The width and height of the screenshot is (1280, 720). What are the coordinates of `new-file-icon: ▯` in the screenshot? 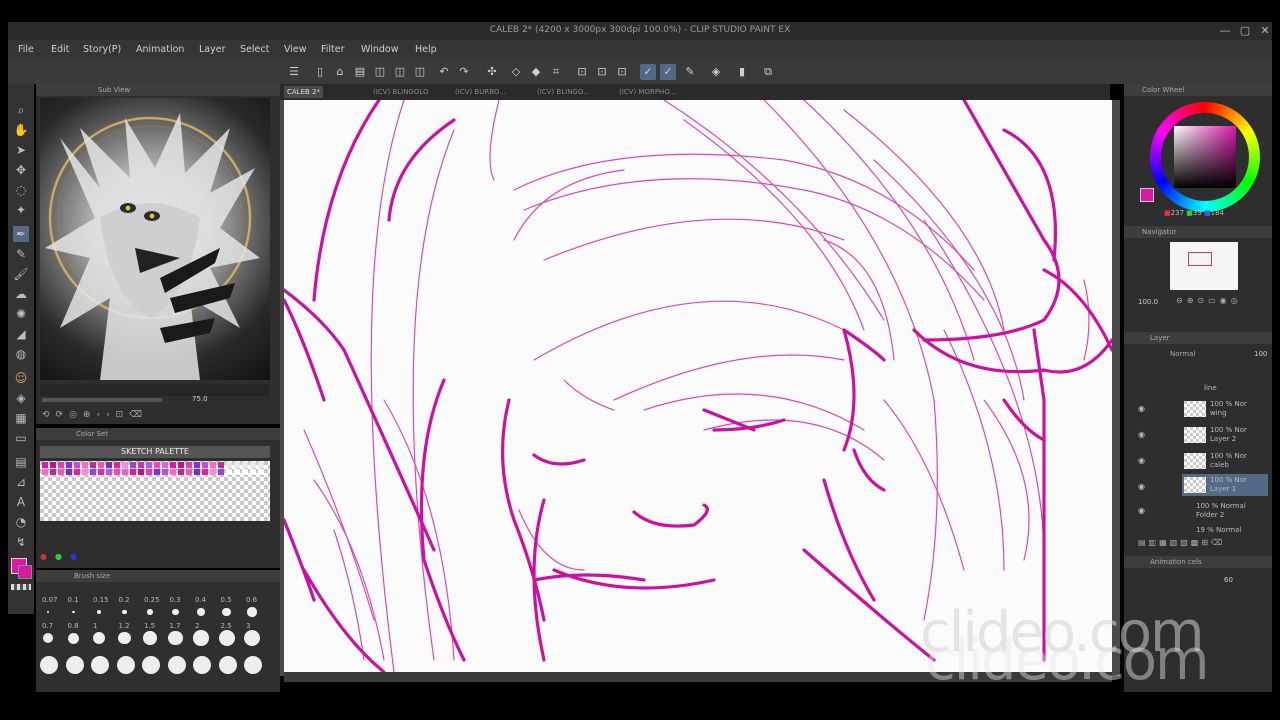 It's located at (320, 72).